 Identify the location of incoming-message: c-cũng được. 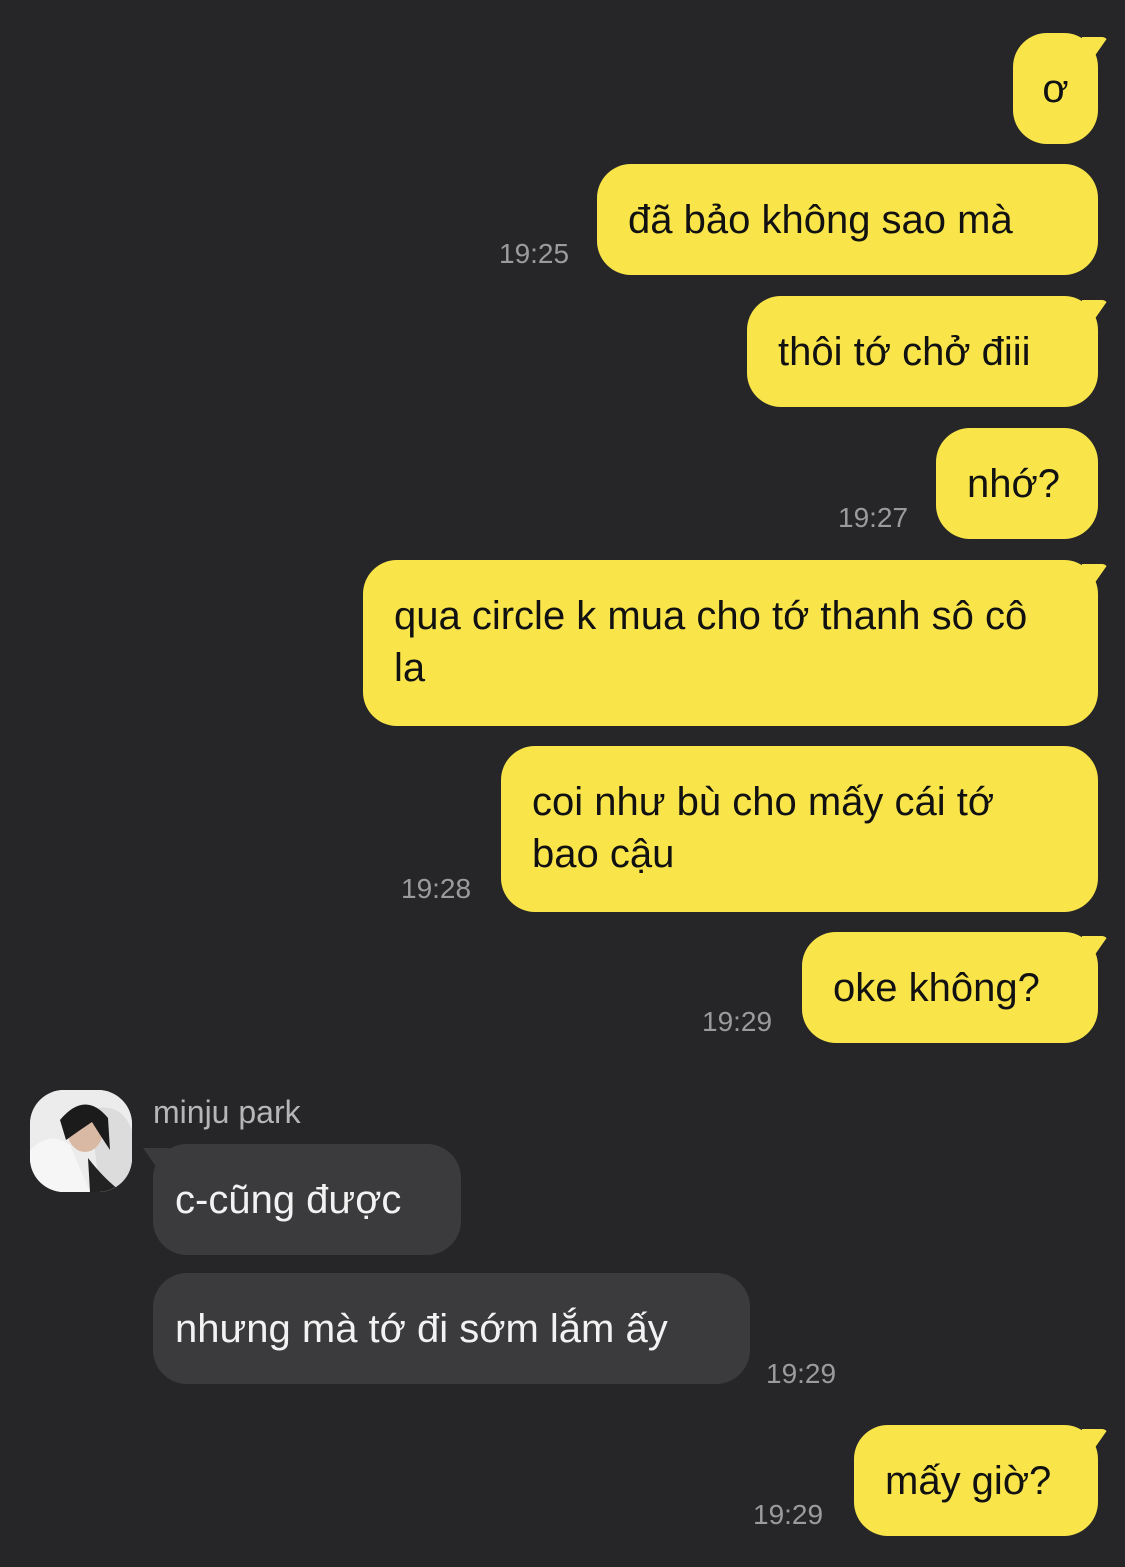
(307, 1199).